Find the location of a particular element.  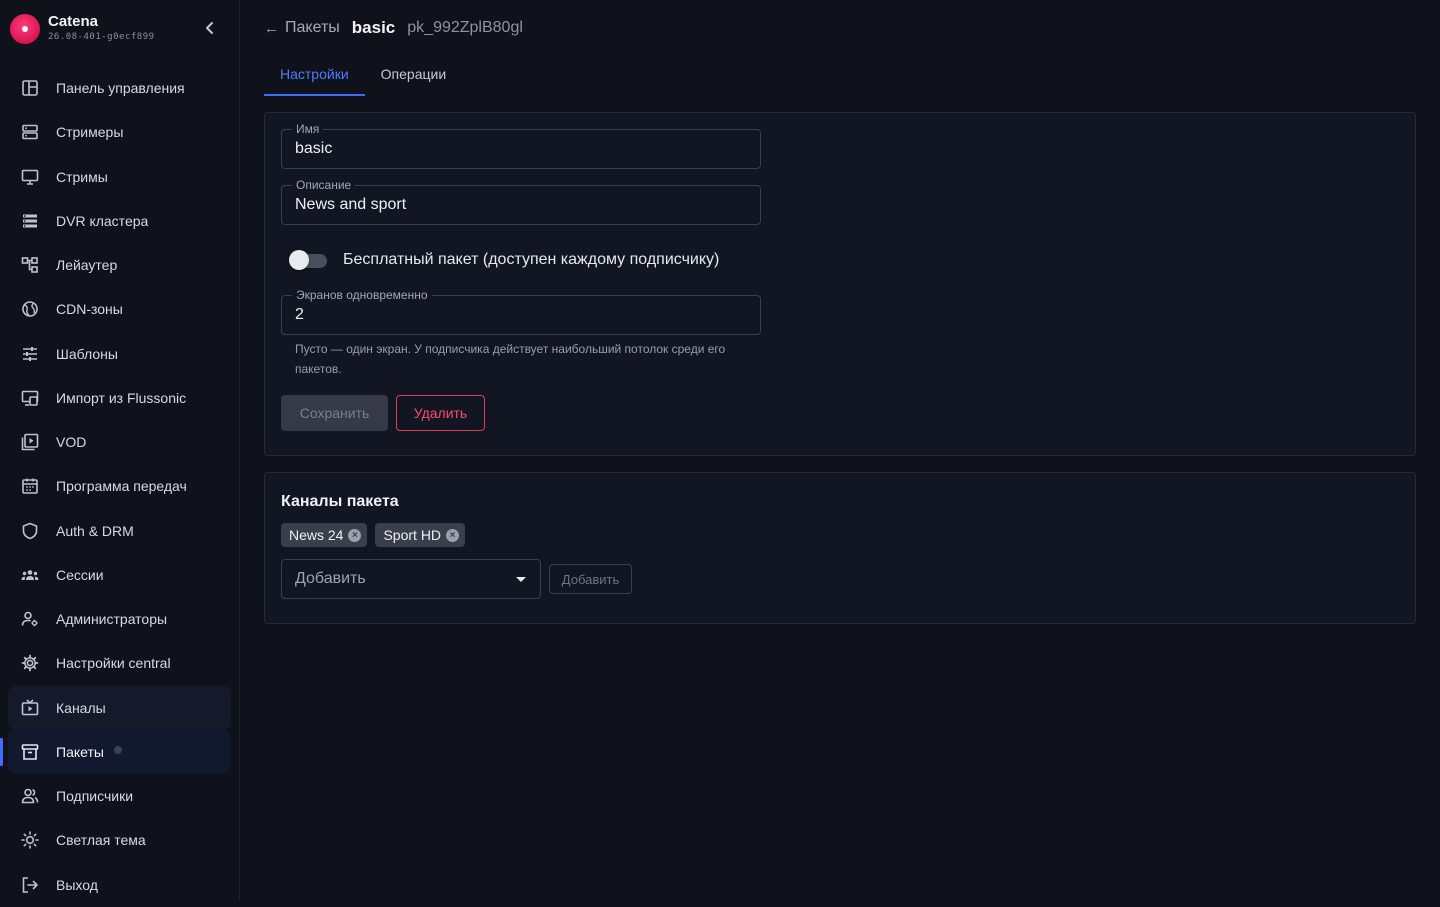

description-field: Описание News and sport is located at coordinates (521, 201).